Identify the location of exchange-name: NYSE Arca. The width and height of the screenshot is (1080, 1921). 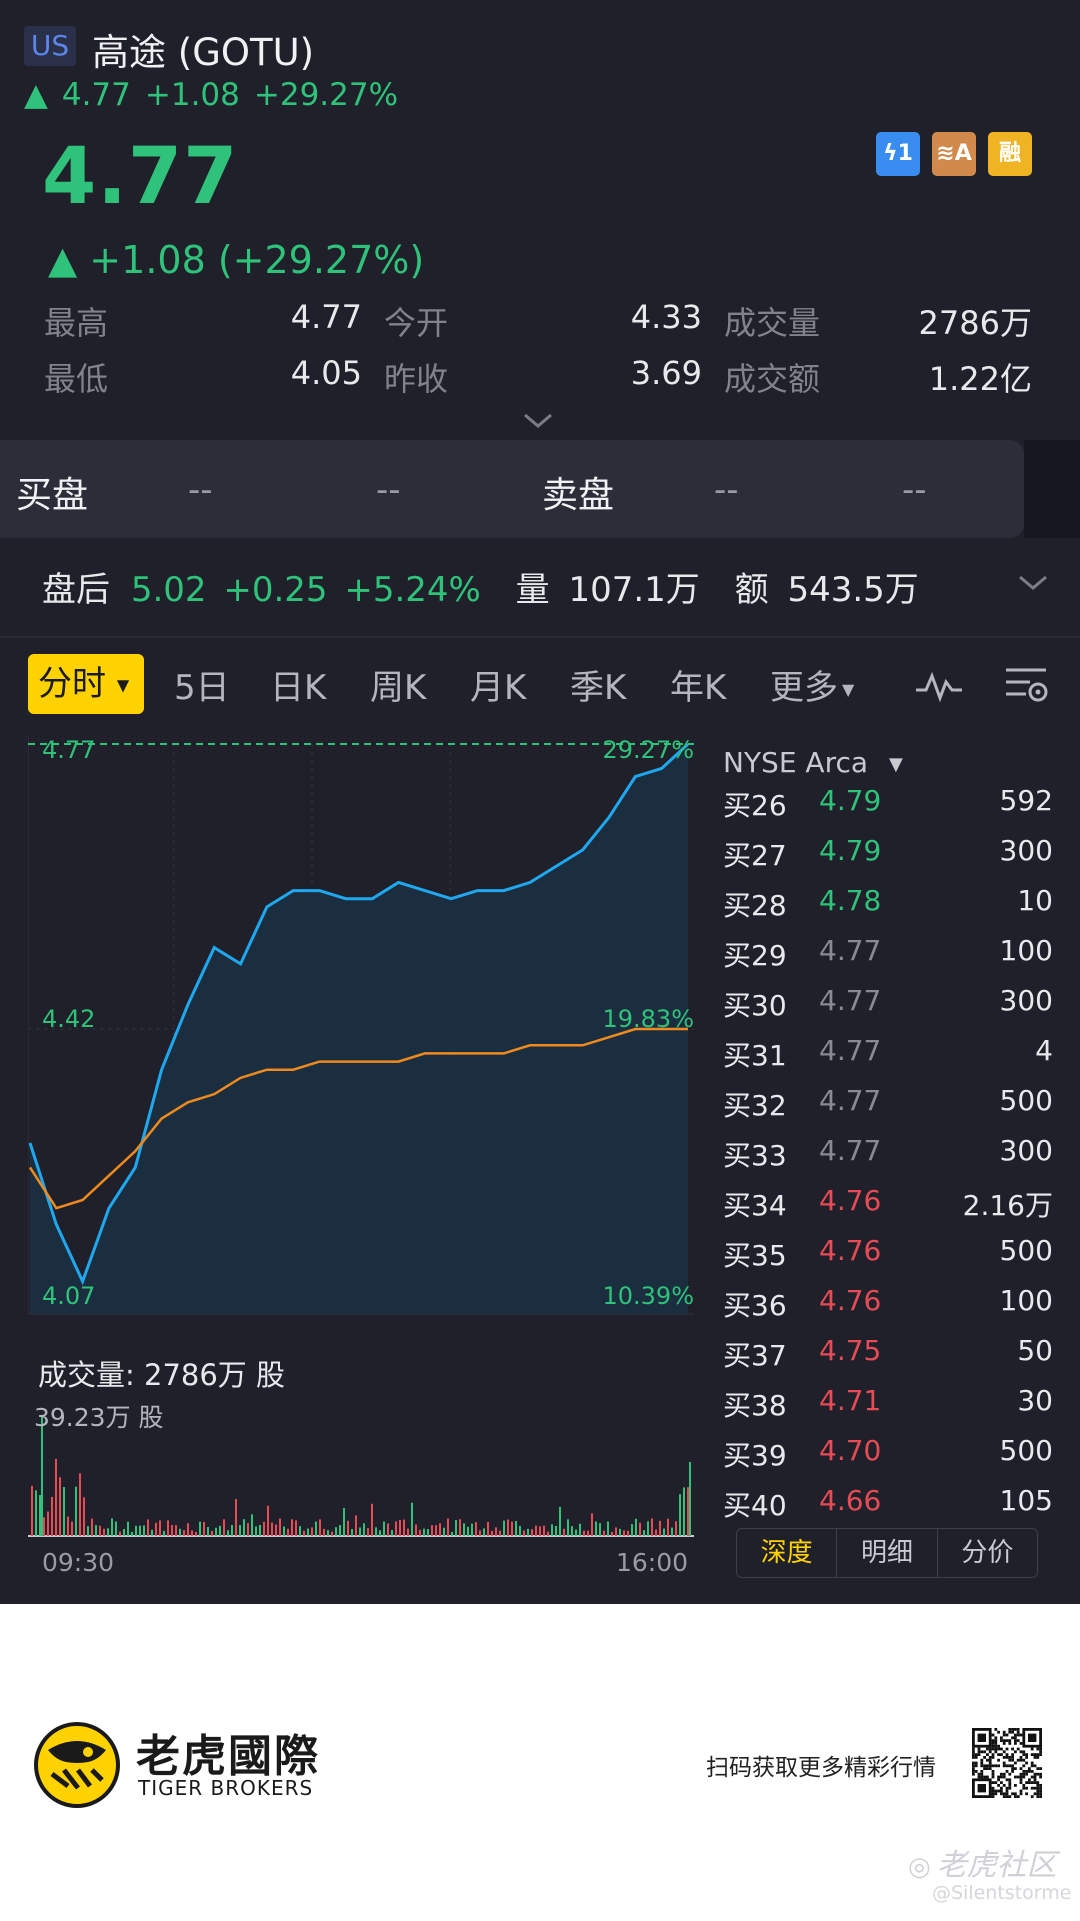
(796, 762).